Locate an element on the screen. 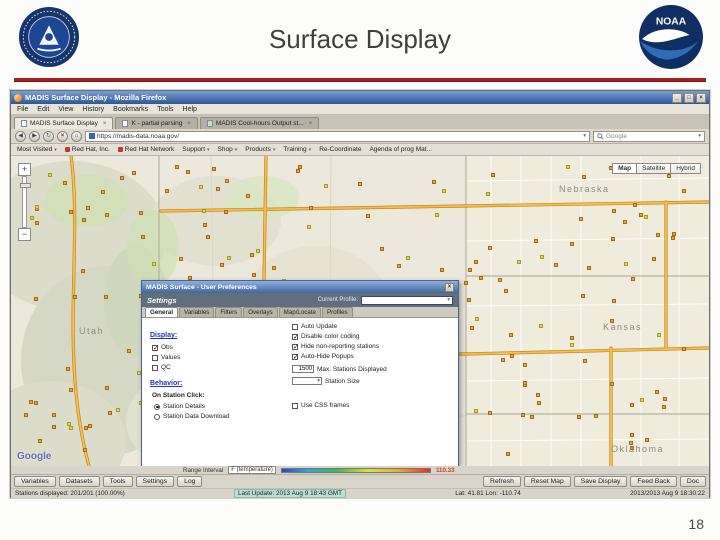 The height and width of the screenshot is (540, 720). tab-partial-parsing: K - partial parsing × is located at coordinates (156, 123).